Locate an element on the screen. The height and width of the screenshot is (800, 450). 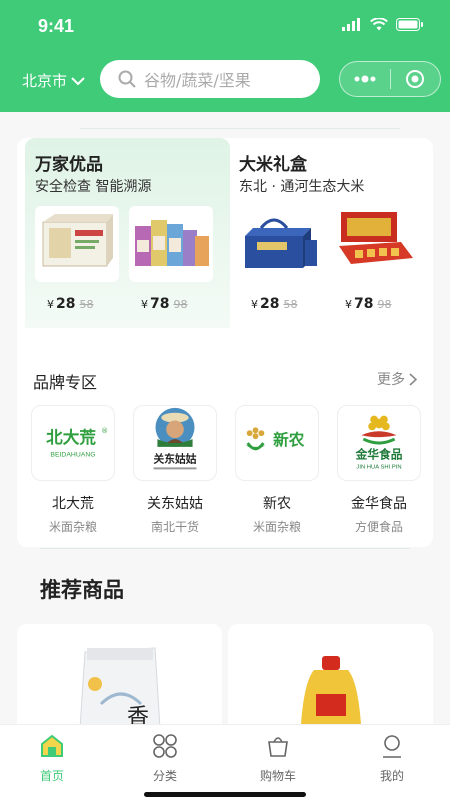
tab-profile: 我的 is located at coordinates (392, 758).